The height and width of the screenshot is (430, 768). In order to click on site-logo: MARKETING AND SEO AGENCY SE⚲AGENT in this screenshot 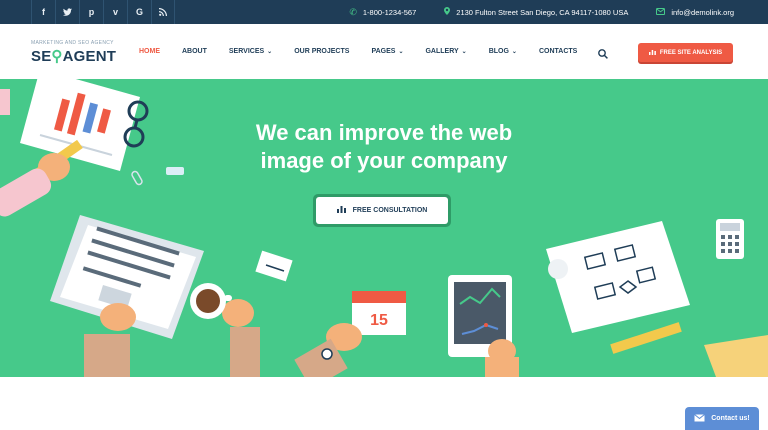, I will do `click(73, 52)`.